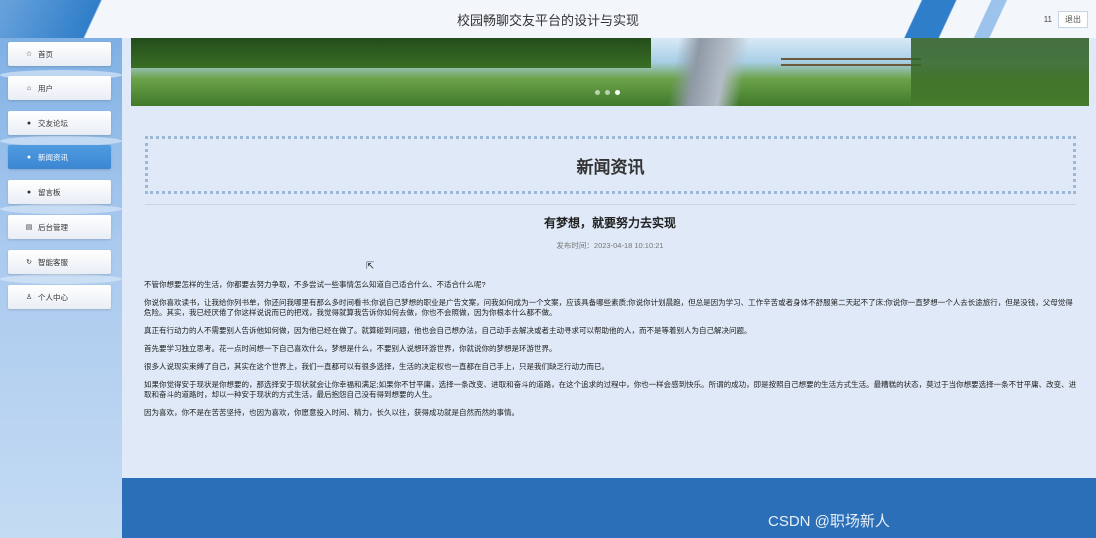 This screenshot has width=1096, height=538. I want to click on sidebar-item-home: ☆ 首页, so click(59, 54).